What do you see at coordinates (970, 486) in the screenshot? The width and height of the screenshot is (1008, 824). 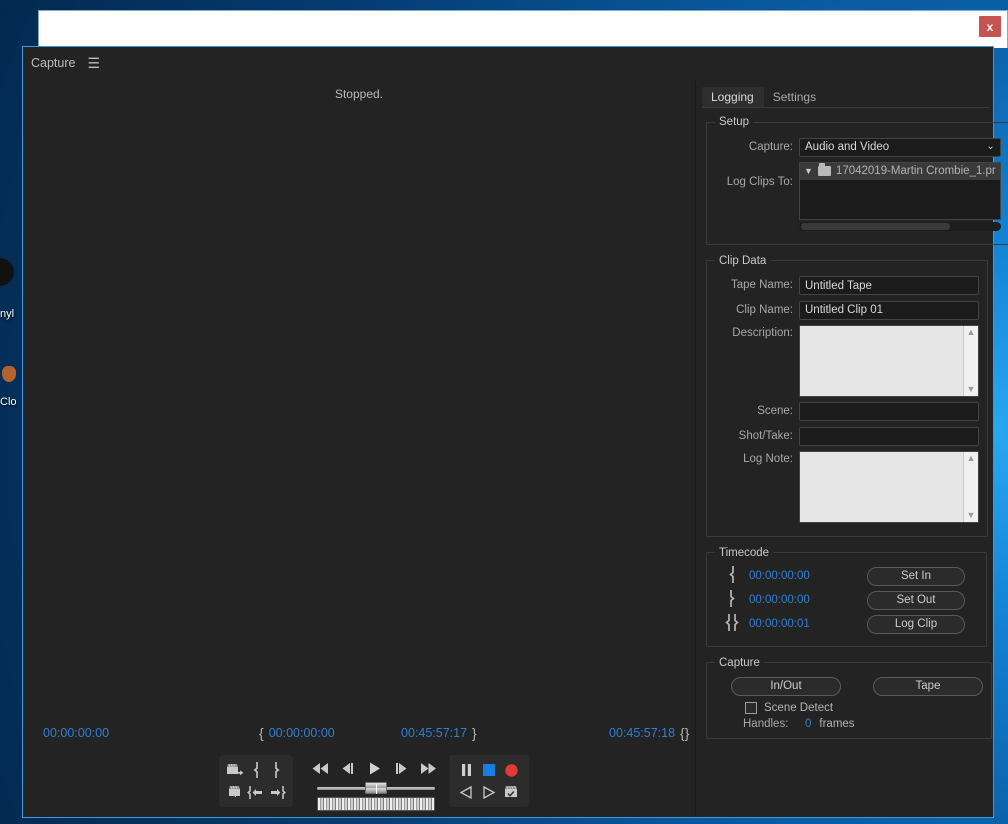 I see `log-note-scrollbar: ▲ ▼` at bounding box center [970, 486].